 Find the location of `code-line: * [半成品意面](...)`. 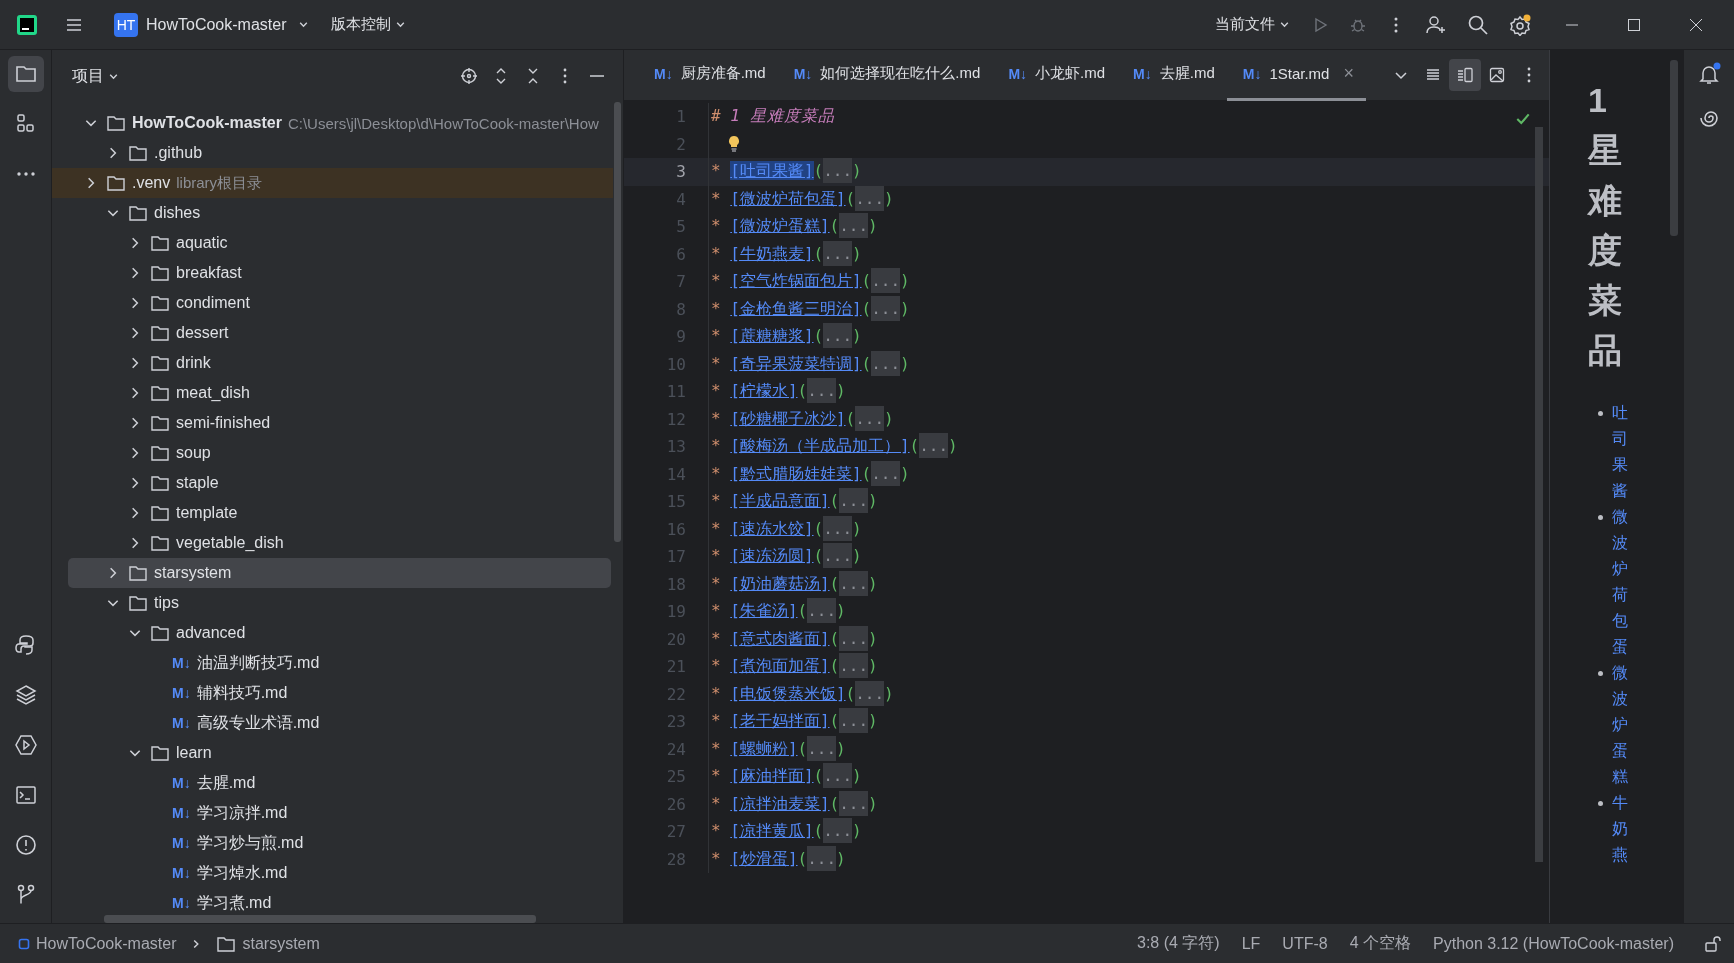

code-line: * [半成品意面](...) is located at coordinates (793, 502).